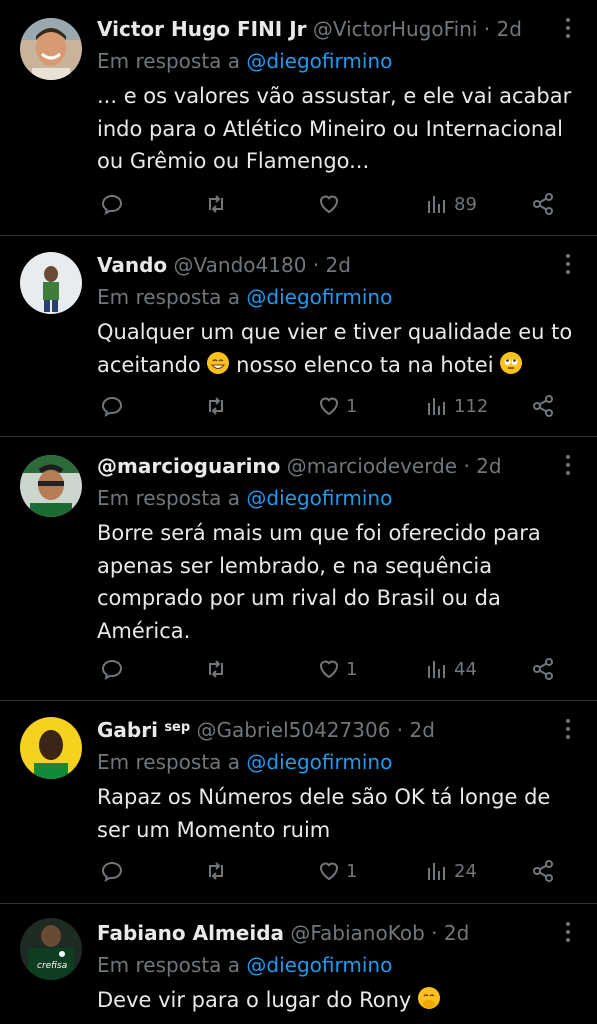  What do you see at coordinates (465, 871) in the screenshot?
I see `view-count: 24` at bounding box center [465, 871].